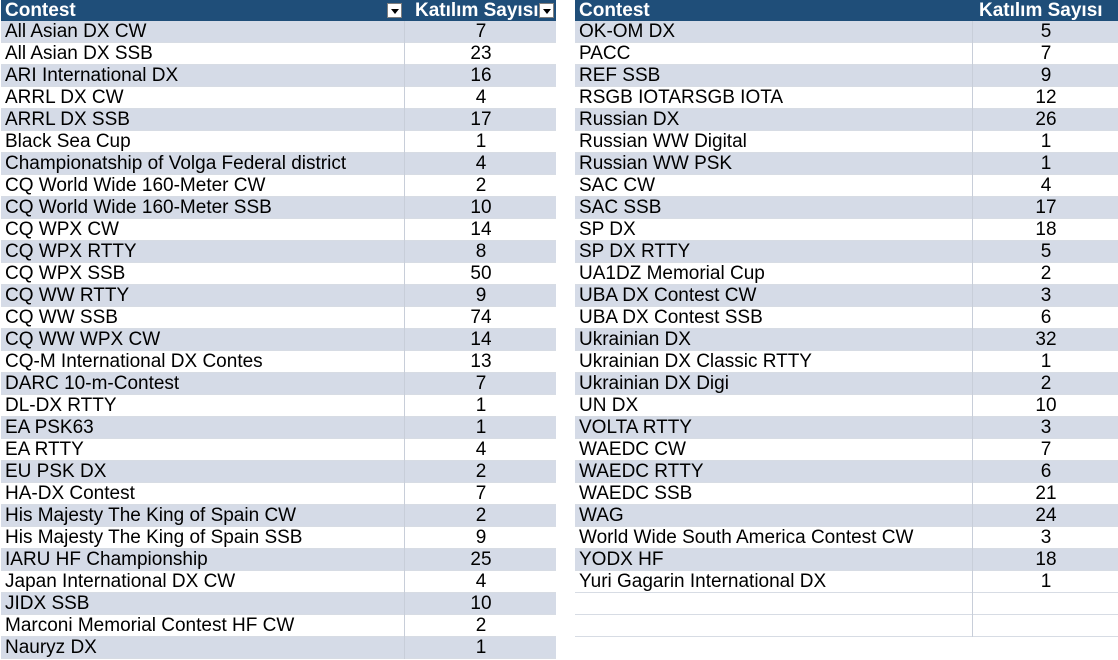  What do you see at coordinates (120, 582) in the screenshot?
I see `contest-name-cell: Japan International DX CW` at bounding box center [120, 582].